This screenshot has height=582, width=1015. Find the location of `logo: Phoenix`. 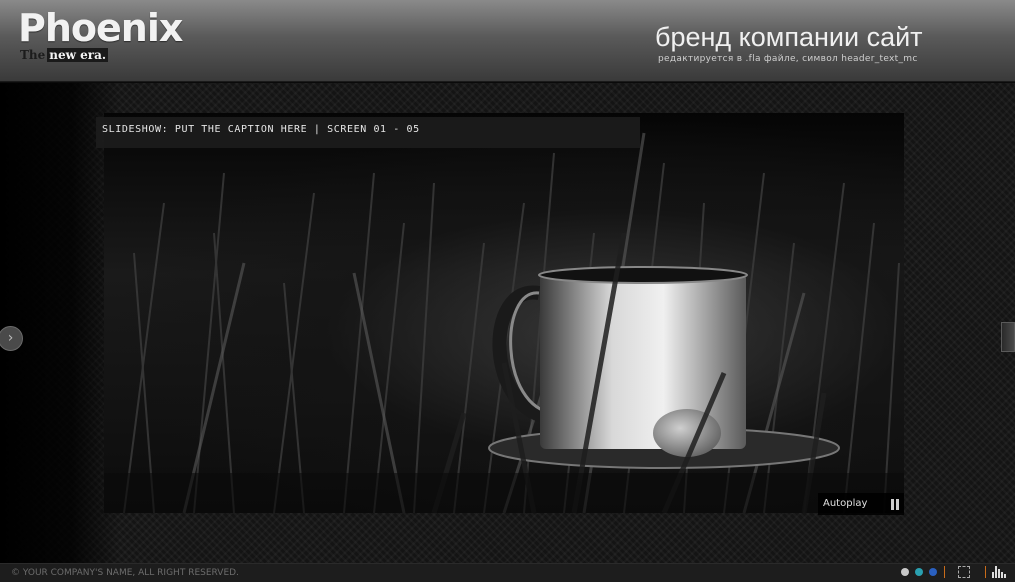

logo: Phoenix is located at coordinates (100, 28).